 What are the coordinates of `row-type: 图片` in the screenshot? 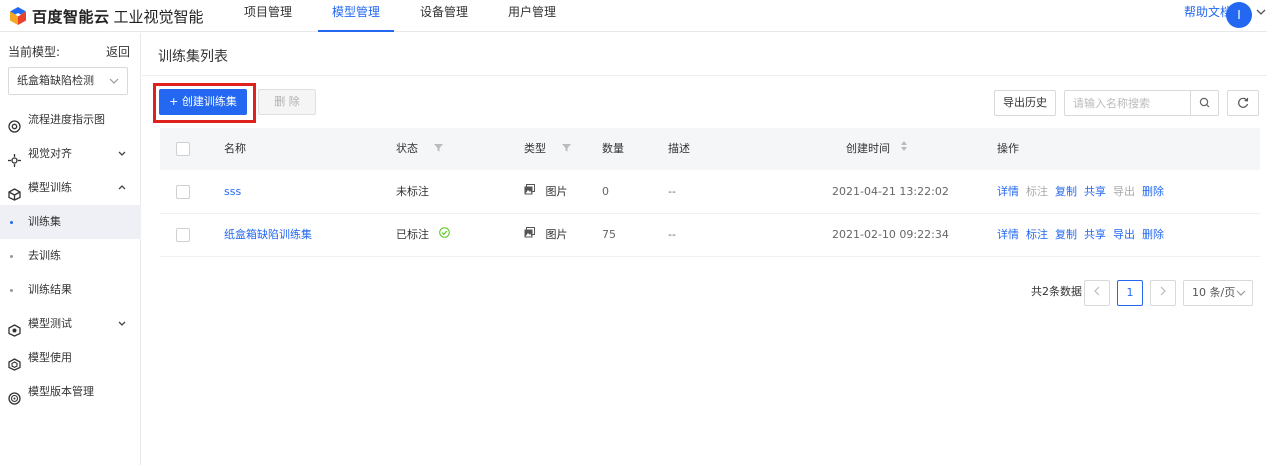 It's located at (546, 235).